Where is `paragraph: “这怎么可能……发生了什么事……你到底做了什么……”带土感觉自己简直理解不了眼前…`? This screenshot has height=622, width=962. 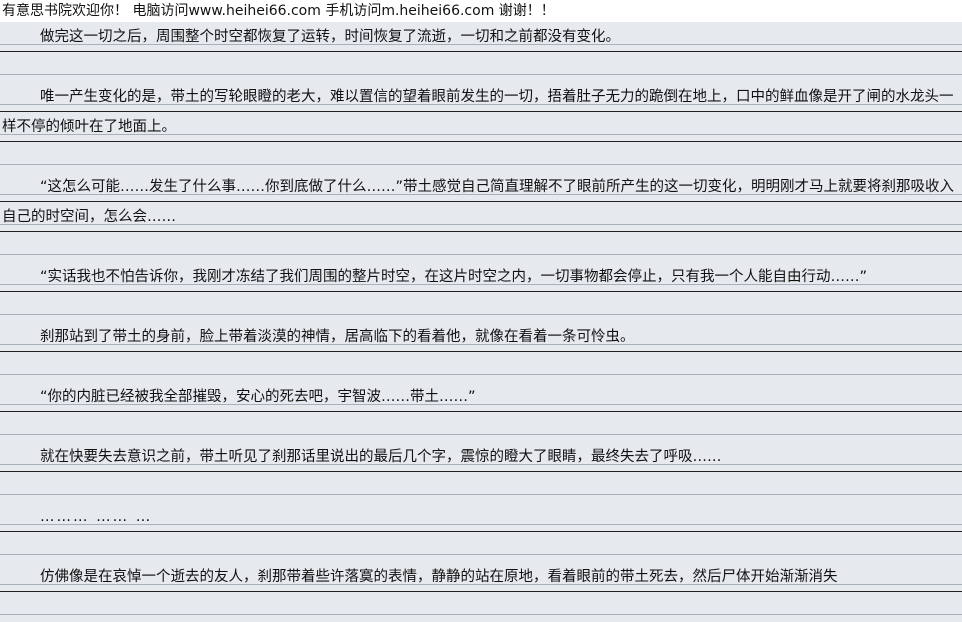 paragraph: “这怎么可能……发生了什么事……你到底做了什么……”带土感觉自己简直理解不了眼前… is located at coordinates (481, 202).